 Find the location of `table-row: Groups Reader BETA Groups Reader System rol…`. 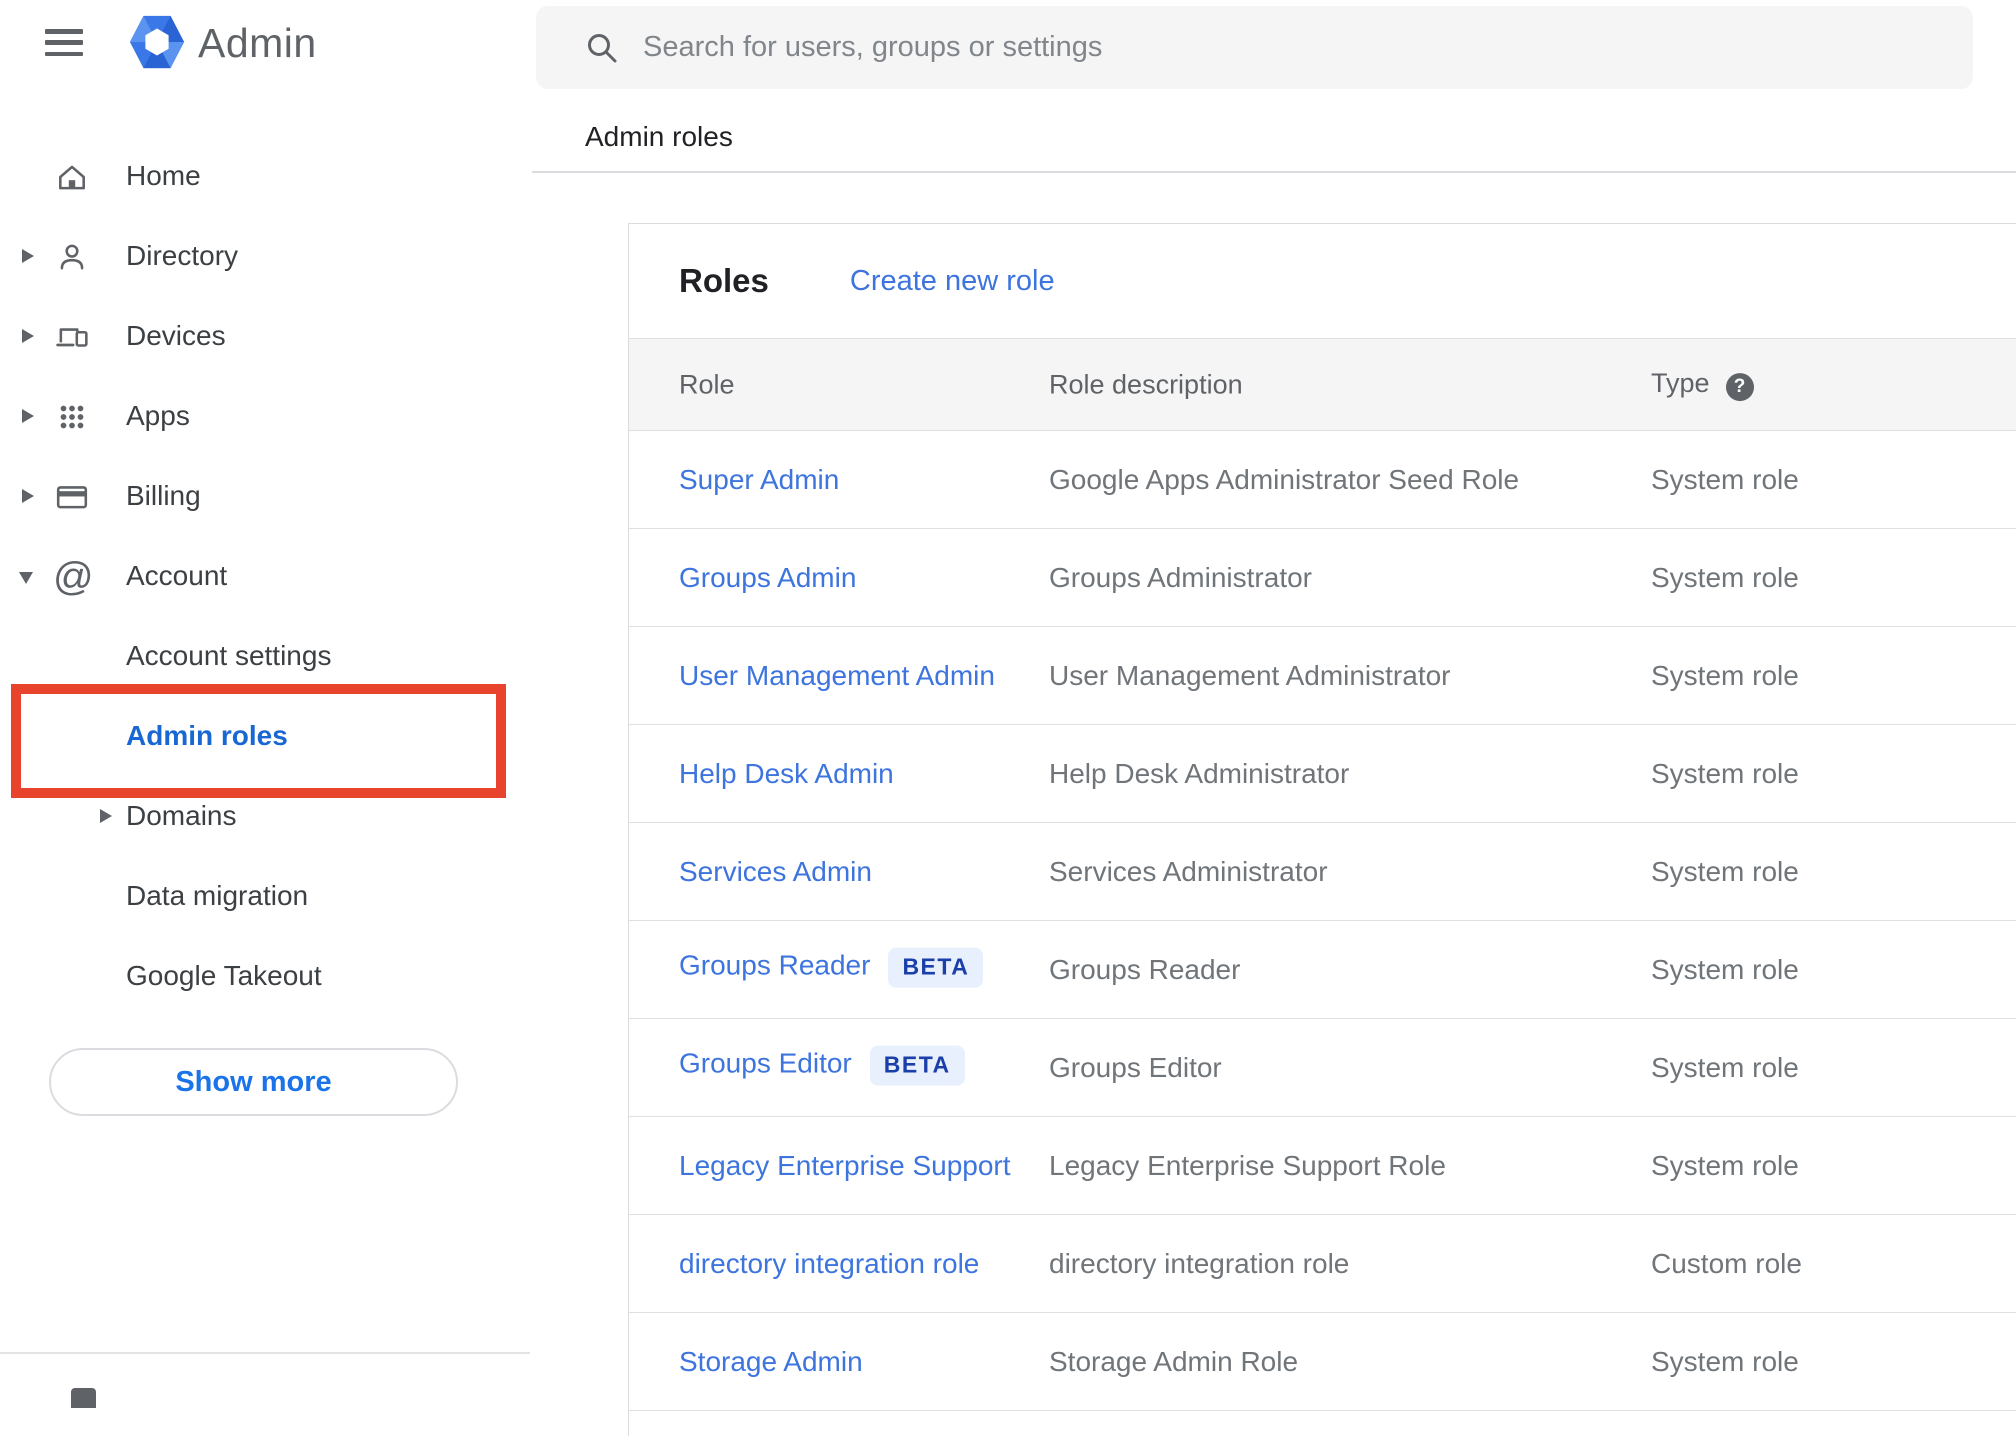

table-row: Groups Reader BETA Groups Reader System rol… is located at coordinates (1322, 970).